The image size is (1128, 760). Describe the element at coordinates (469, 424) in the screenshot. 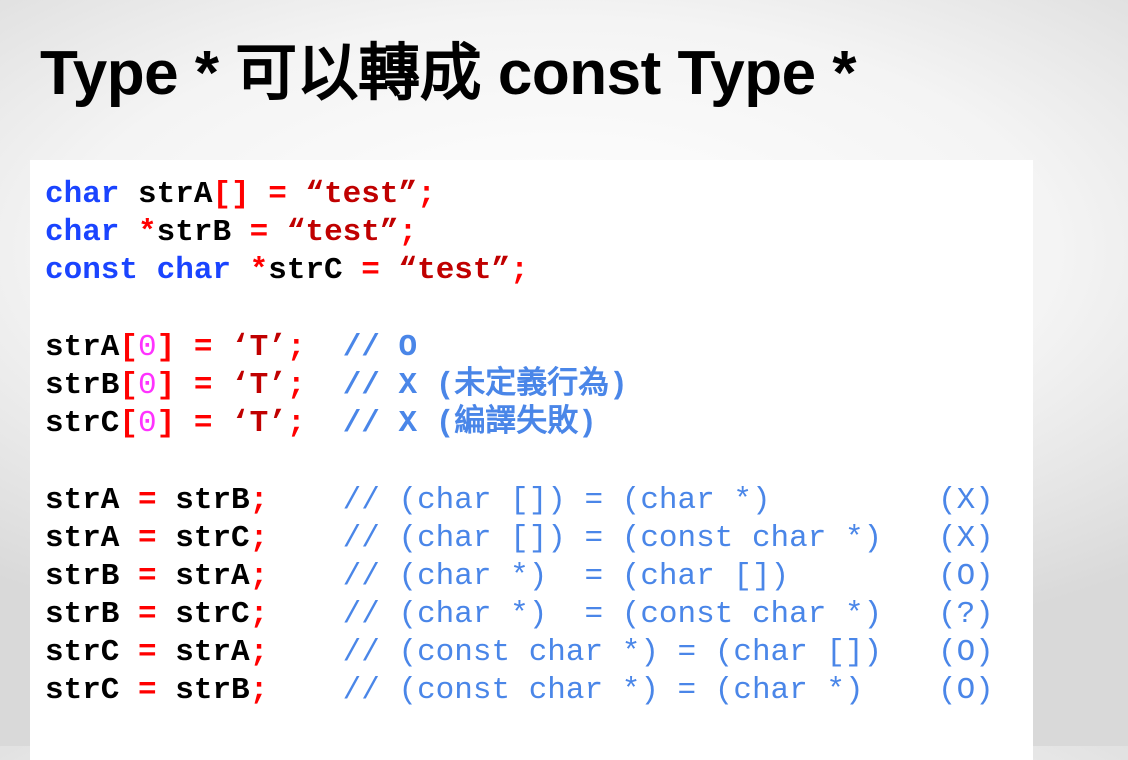

I see `code-comment: // X (編譯失敗)` at that location.